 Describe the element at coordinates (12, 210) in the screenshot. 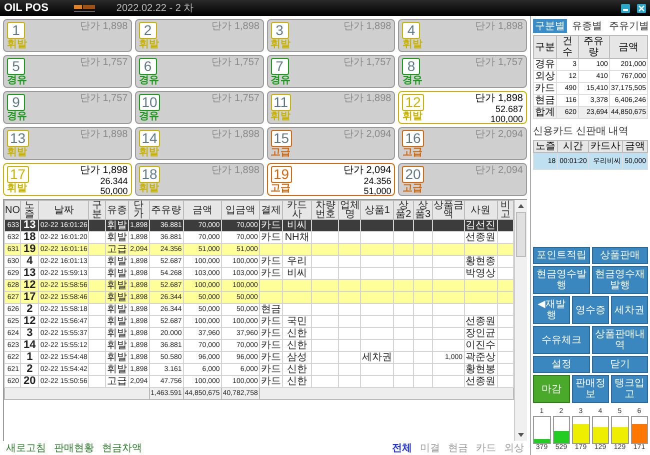

I see `column-header: NO` at that location.